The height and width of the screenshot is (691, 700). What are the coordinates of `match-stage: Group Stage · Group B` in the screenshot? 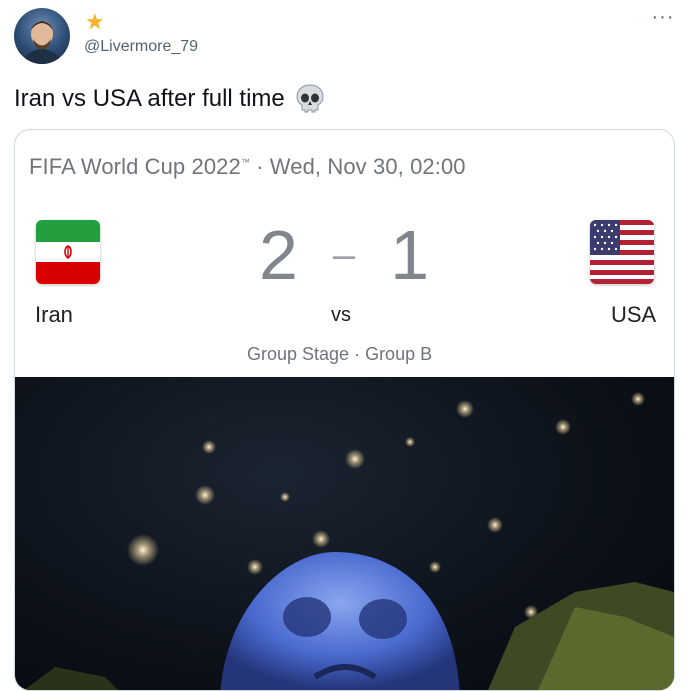 It's located at (340, 354).